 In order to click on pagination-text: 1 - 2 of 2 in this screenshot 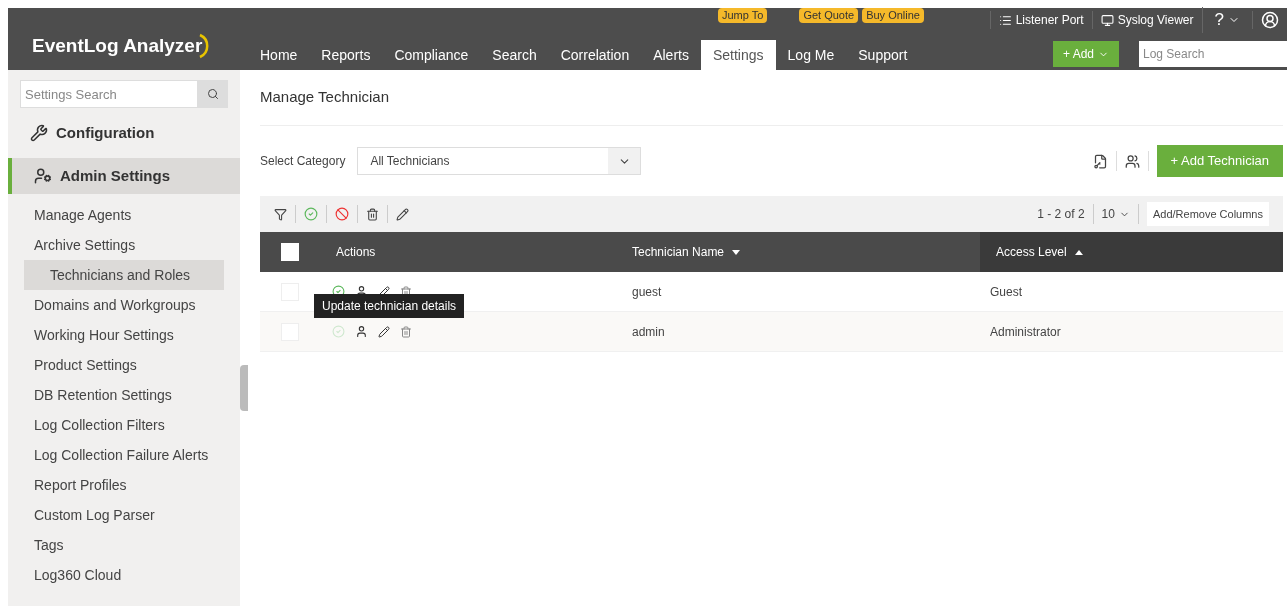, I will do `click(1061, 214)`.